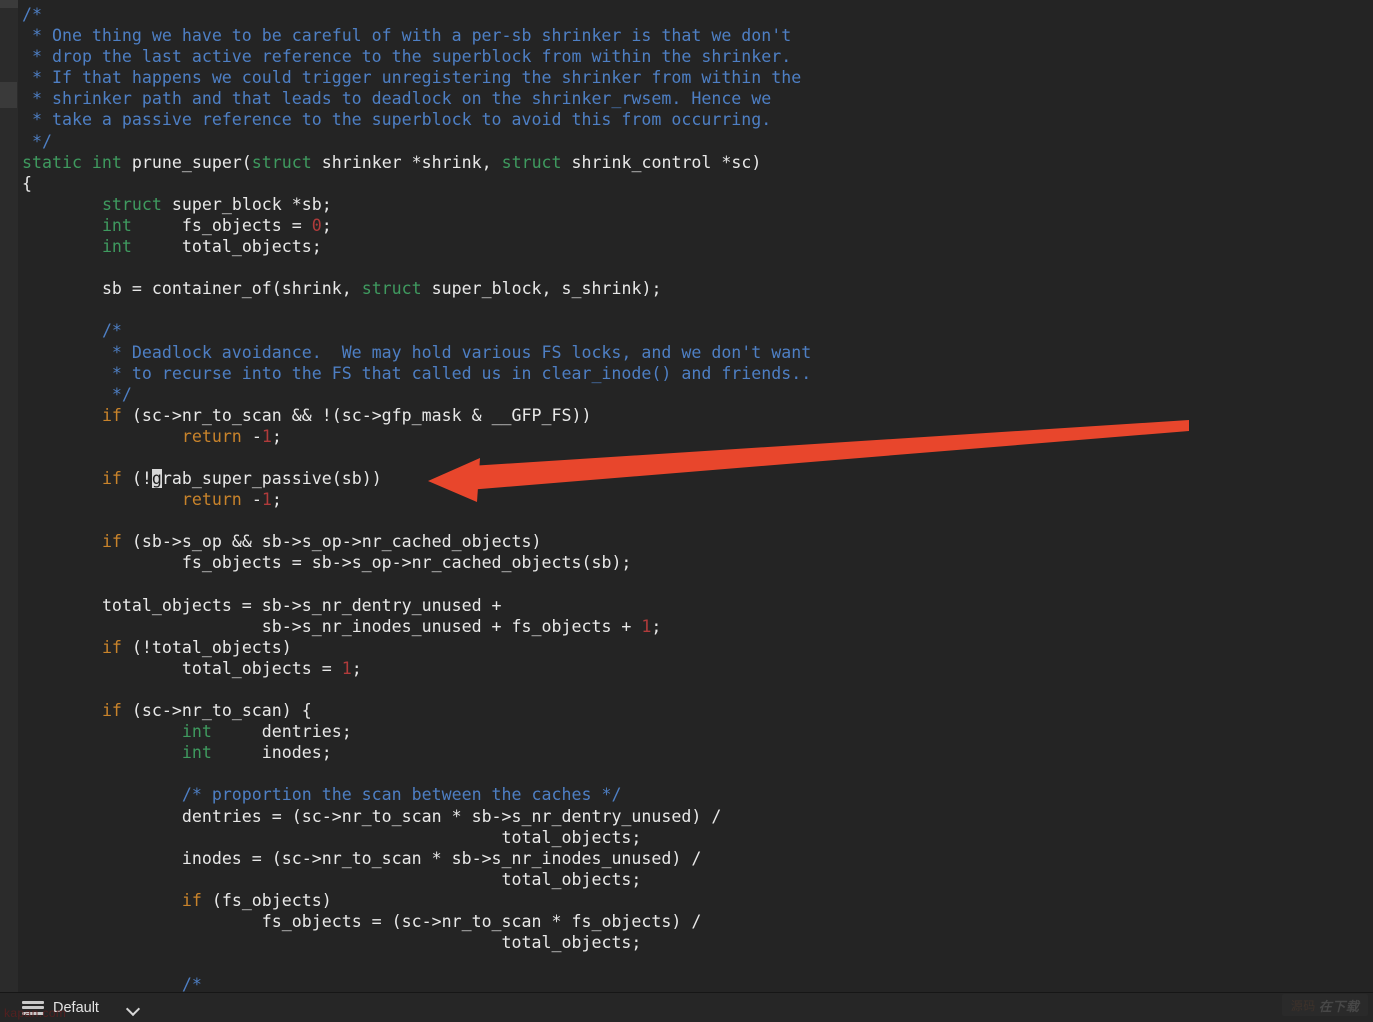 The width and height of the screenshot is (1373, 1022). I want to click on watermark-main-text: 在下载, so click(1339, 1006).